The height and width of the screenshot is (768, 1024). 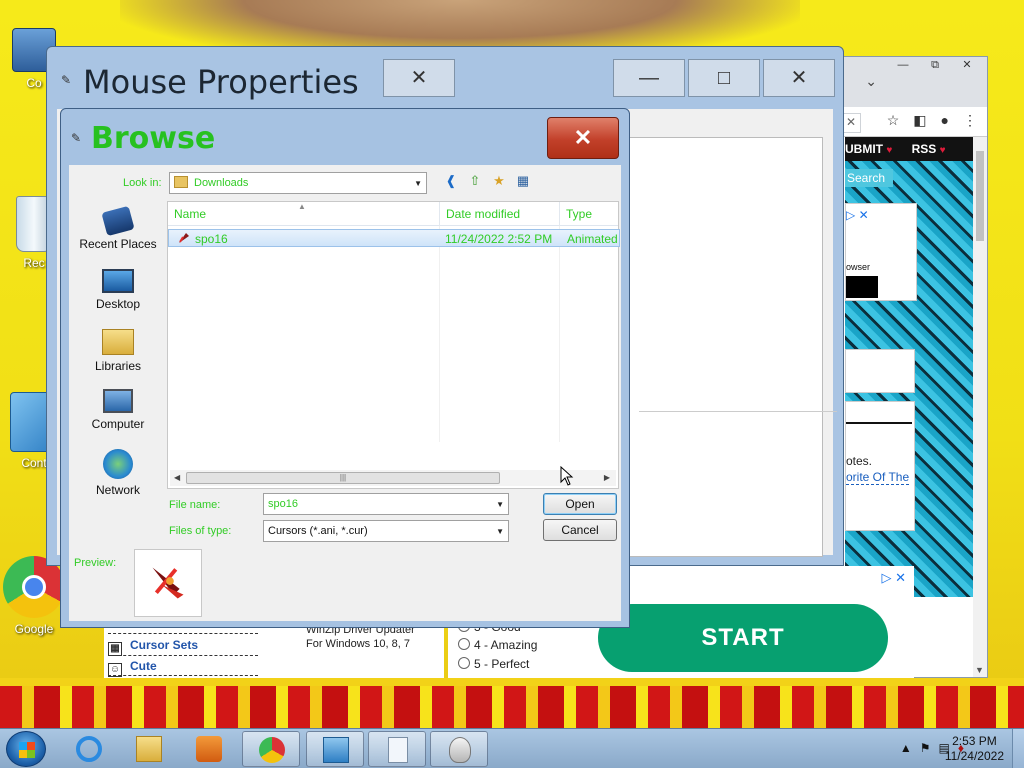 What do you see at coordinates (974, 741) in the screenshot?
I see `clock-time: 2:53 PM` at bounding box center [974, 741].